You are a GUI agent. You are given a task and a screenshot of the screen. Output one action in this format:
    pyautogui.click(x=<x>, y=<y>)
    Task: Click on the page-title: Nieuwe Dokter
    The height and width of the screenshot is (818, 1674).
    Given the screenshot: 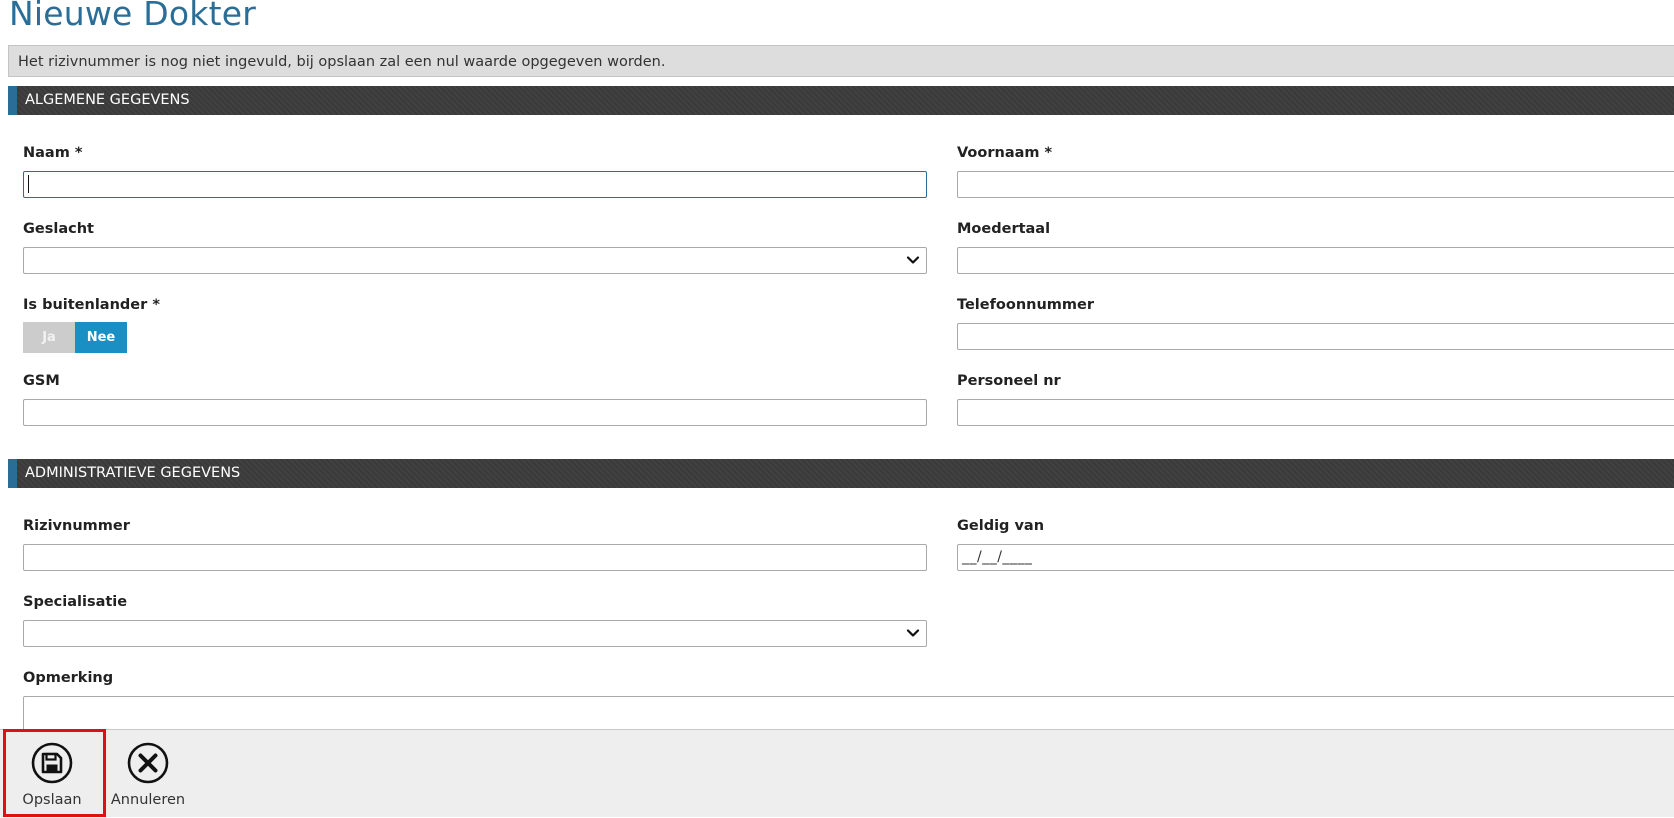 What is the action you would take?
    pyautogui.click(x=132, y=16)
    